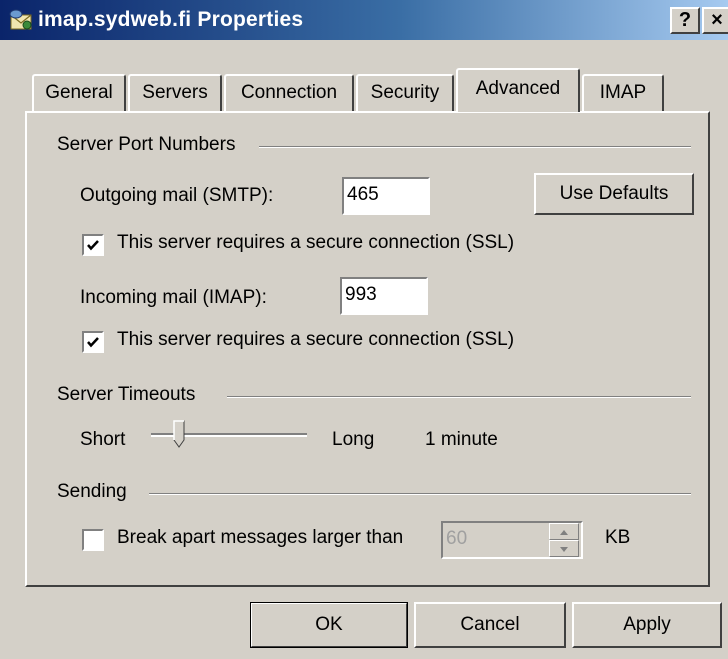  What do you see at coordinates (94, 492) in the screenshot?
I see `sending-group-title: Sending` at bounding box center [94, 492].